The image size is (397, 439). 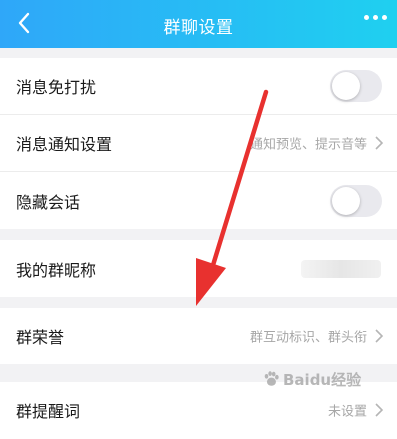 I want to click on do-not-disturb-toggle, so click(x=356, y=86).